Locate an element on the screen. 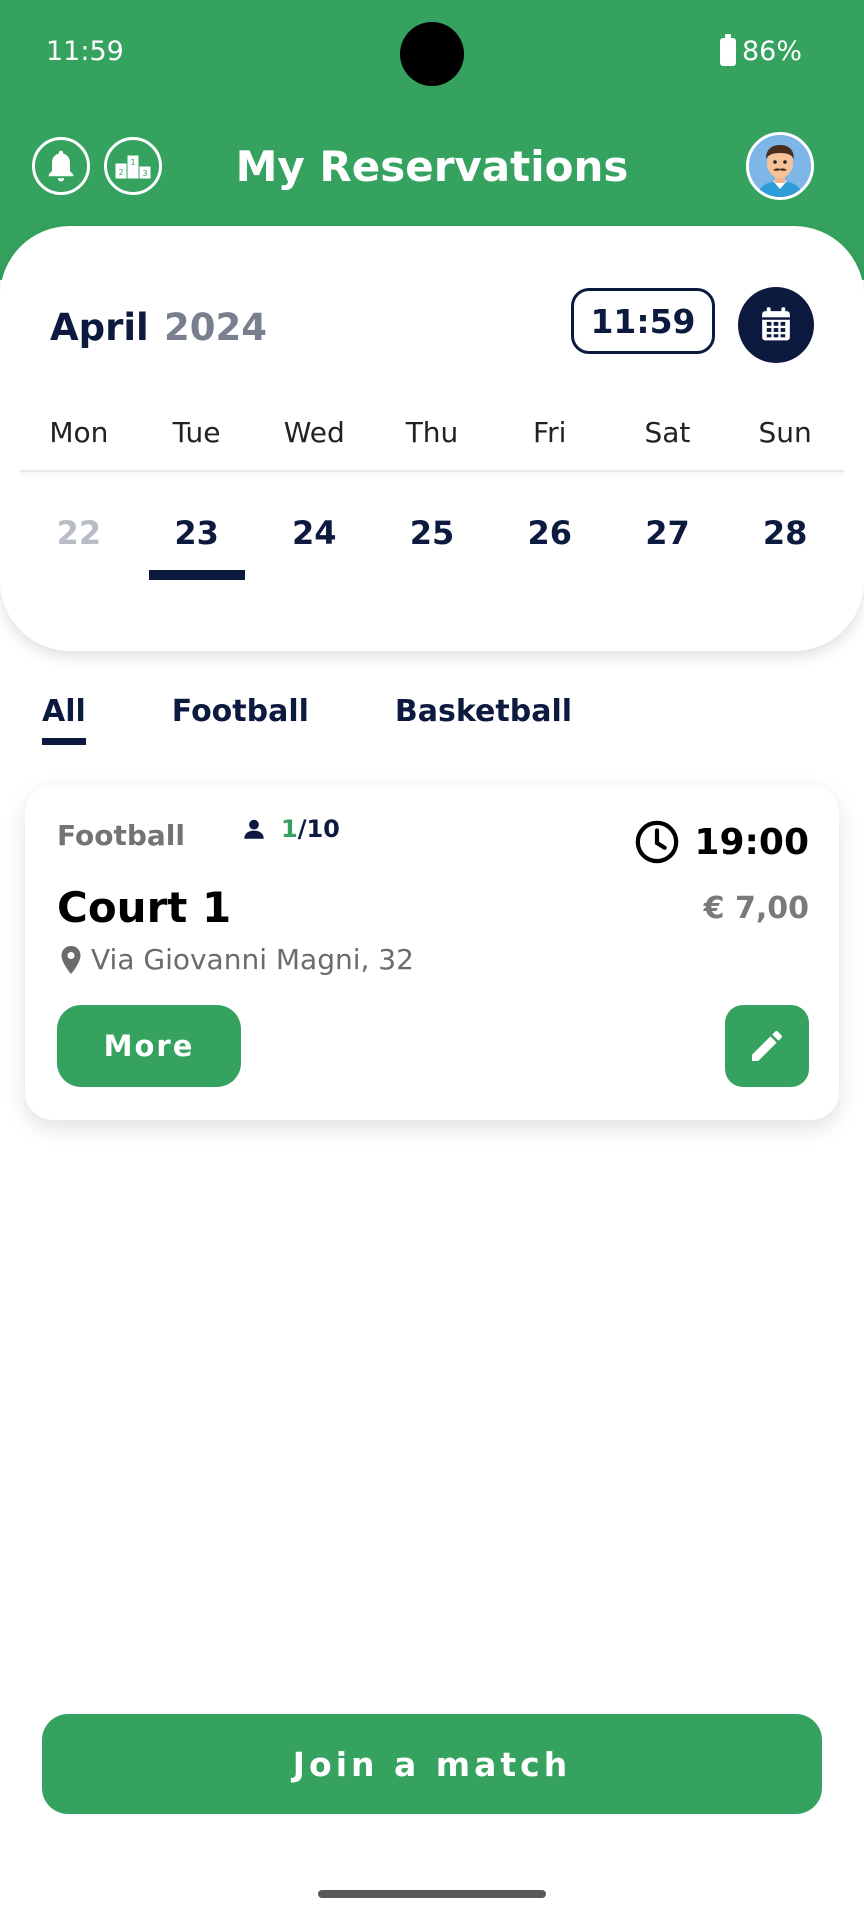 This screenshot has height=1920, width=864. sport-tabs: All Football Basketball is located at coordinates (350, 719).